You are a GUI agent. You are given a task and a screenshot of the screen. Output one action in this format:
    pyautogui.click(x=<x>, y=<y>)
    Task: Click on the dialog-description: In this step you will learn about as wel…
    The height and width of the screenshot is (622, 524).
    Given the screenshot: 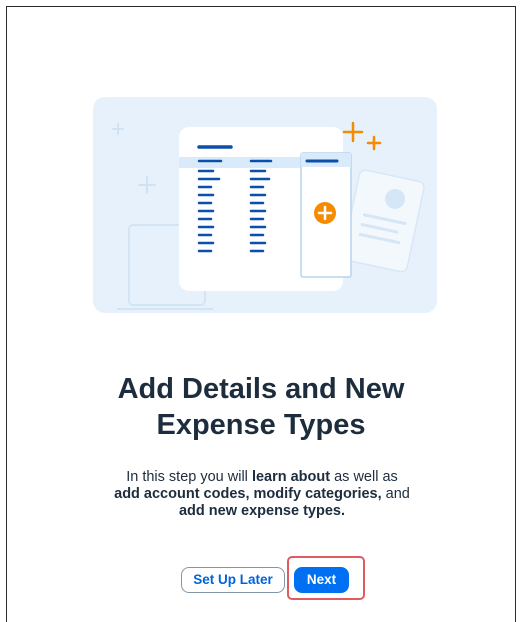 What is the action you would take?
    pyautogui.click(x=262, y=494)
    